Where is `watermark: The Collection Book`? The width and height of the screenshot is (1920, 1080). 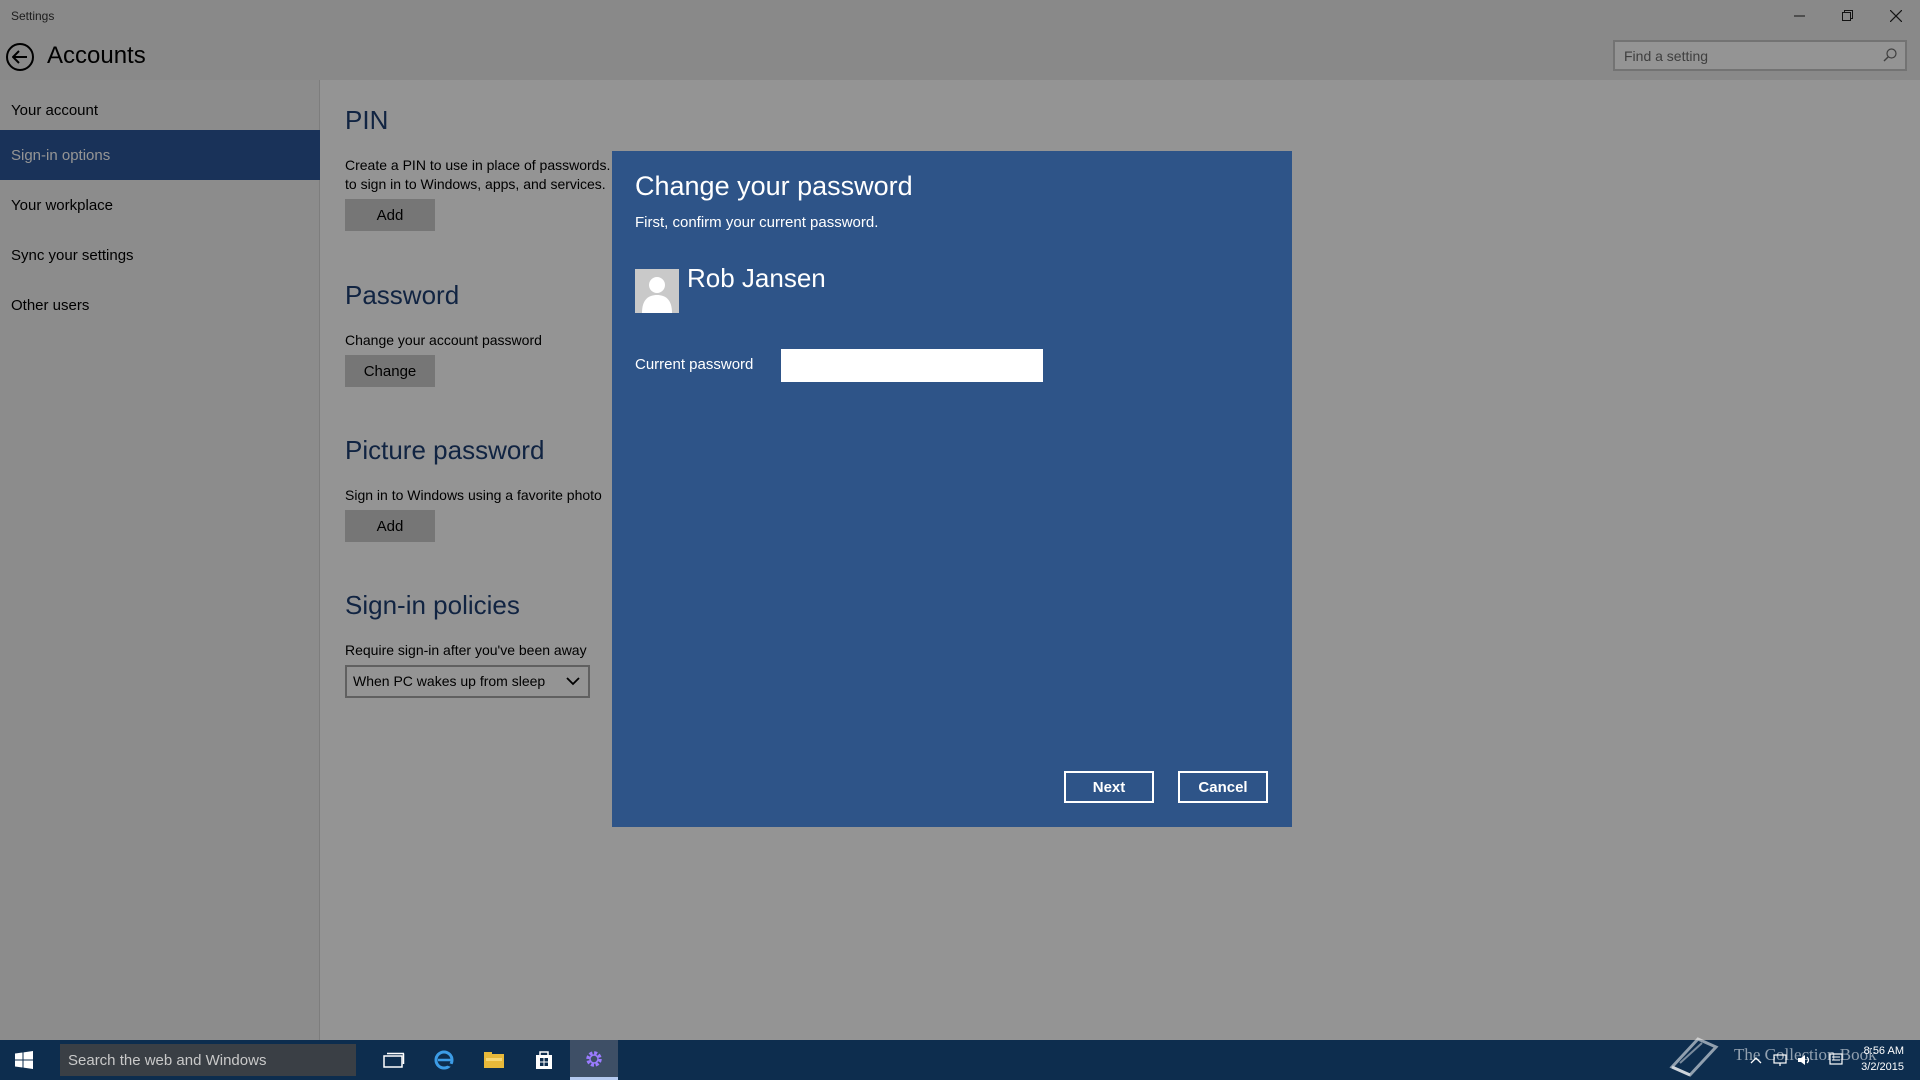 watermark: The Collection Book is located at coordinates (1772, 1055).